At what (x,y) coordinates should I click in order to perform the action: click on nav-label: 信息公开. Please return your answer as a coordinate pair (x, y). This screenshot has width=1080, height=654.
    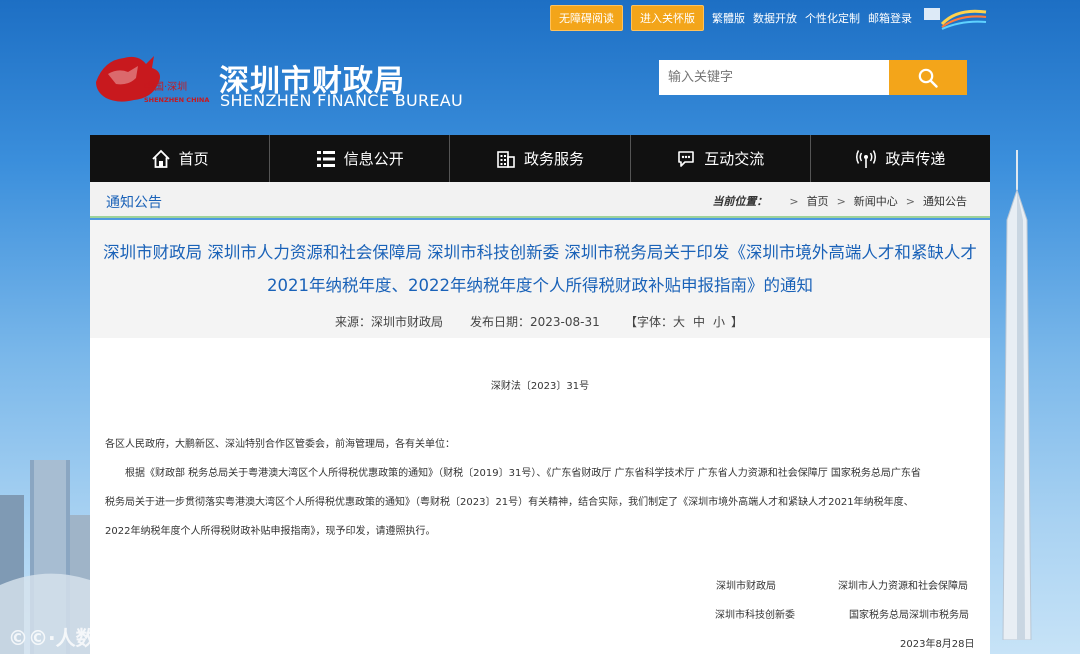
    Looking at the image, I should click on (373, 159).